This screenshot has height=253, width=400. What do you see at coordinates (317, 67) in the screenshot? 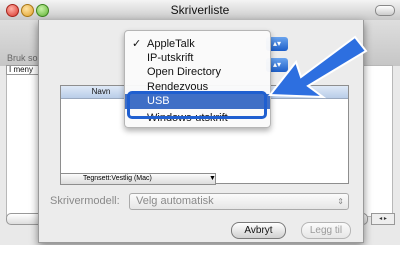
I see `callout-arrow-icon` at bounding box center [317, 67].